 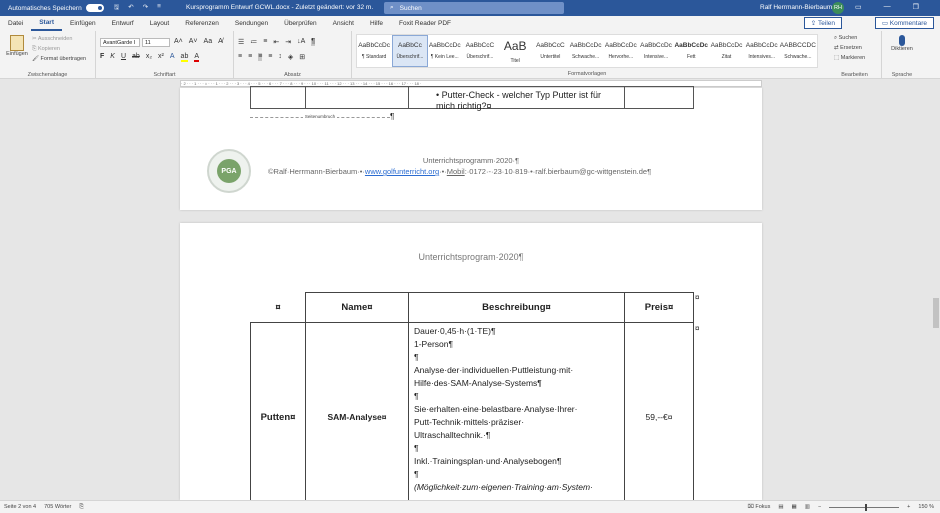 What do you see at coordinates (161, 57) in the screenshot?
I see `superscript-icon: x²` at bounding box center [161, 57].